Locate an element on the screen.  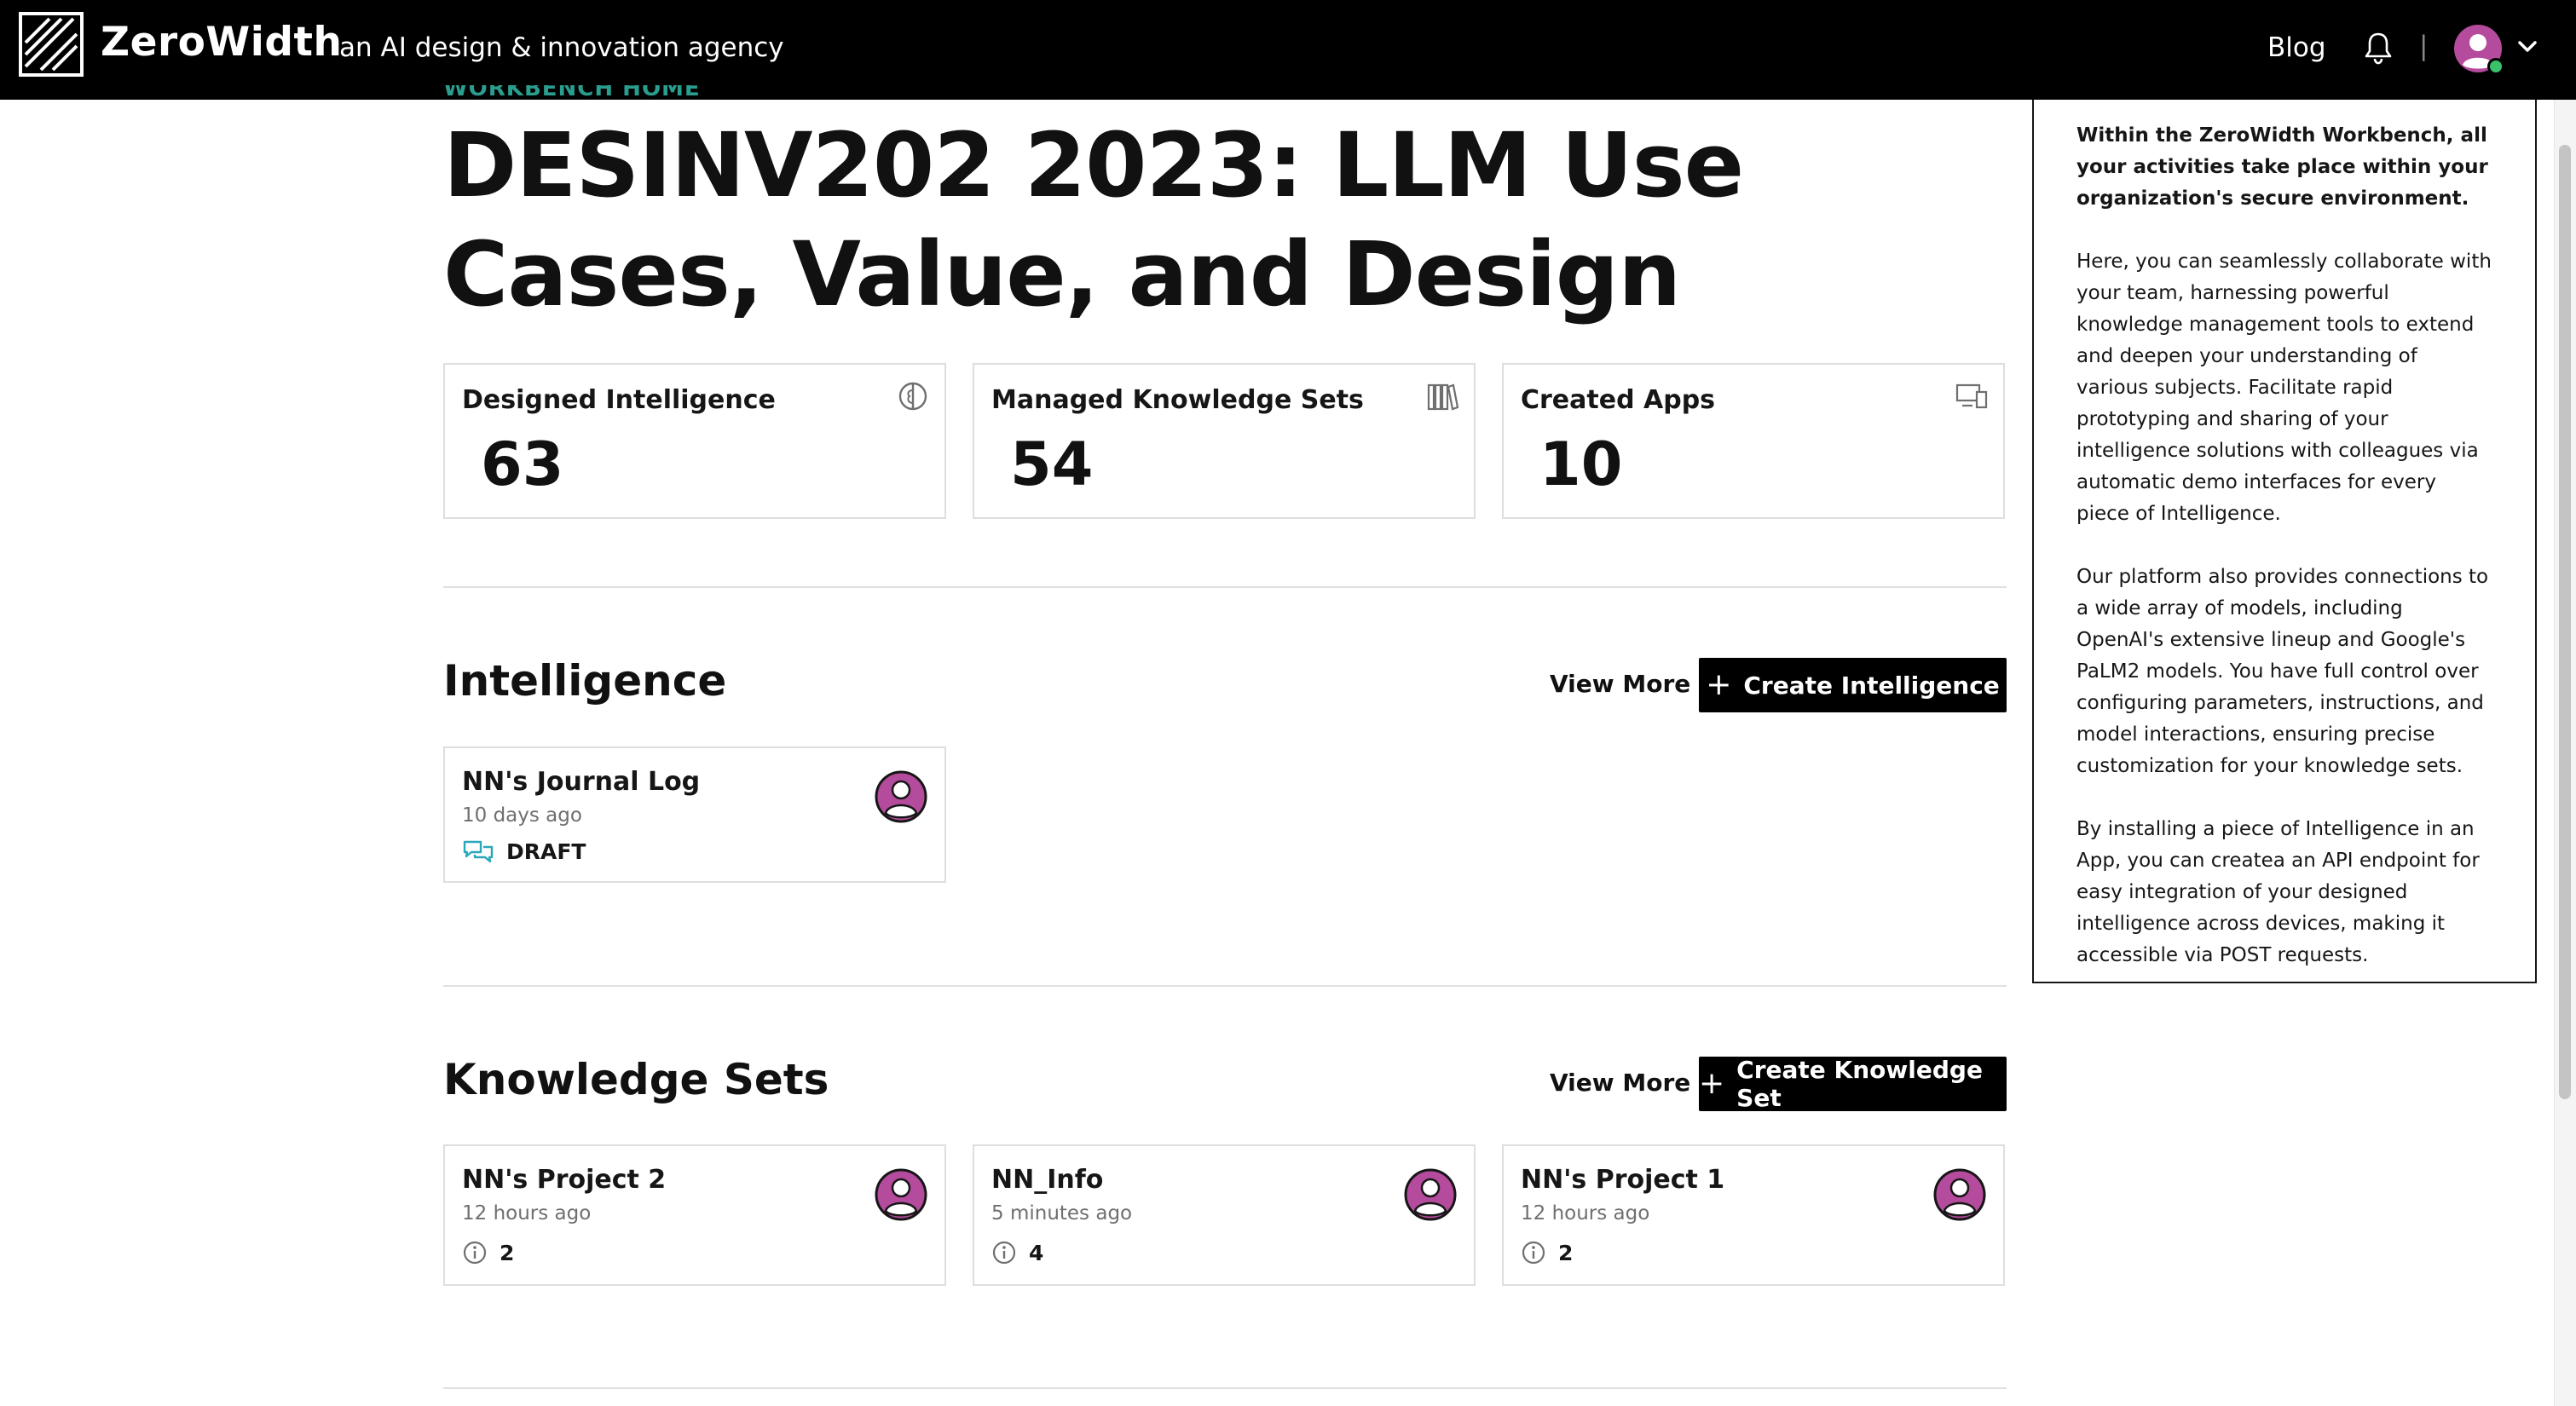
blog-link: Blog is located at coordinates (2296, 47).